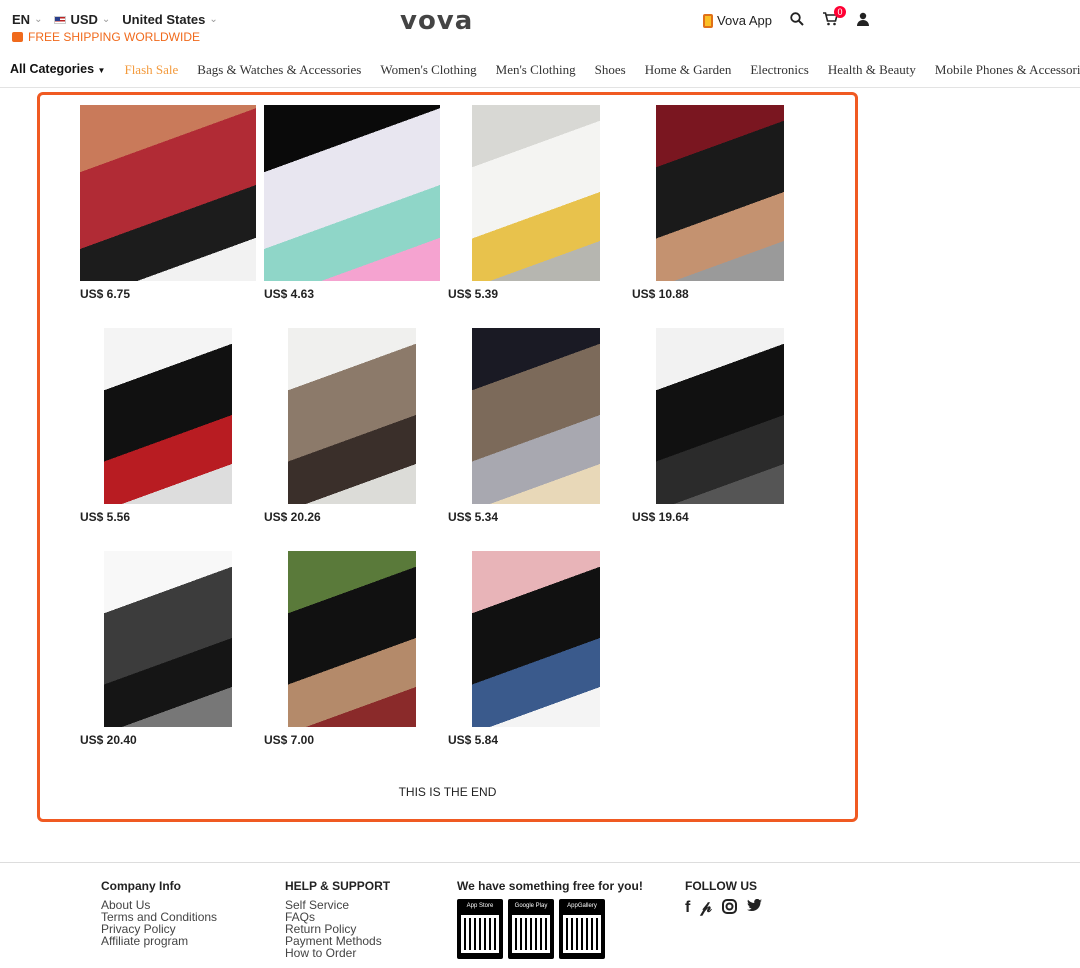  What do you see at coordinates (660, 294) in the screenshot?
I see `product-price: US$ 10.88` at bounding box center [660, 294].